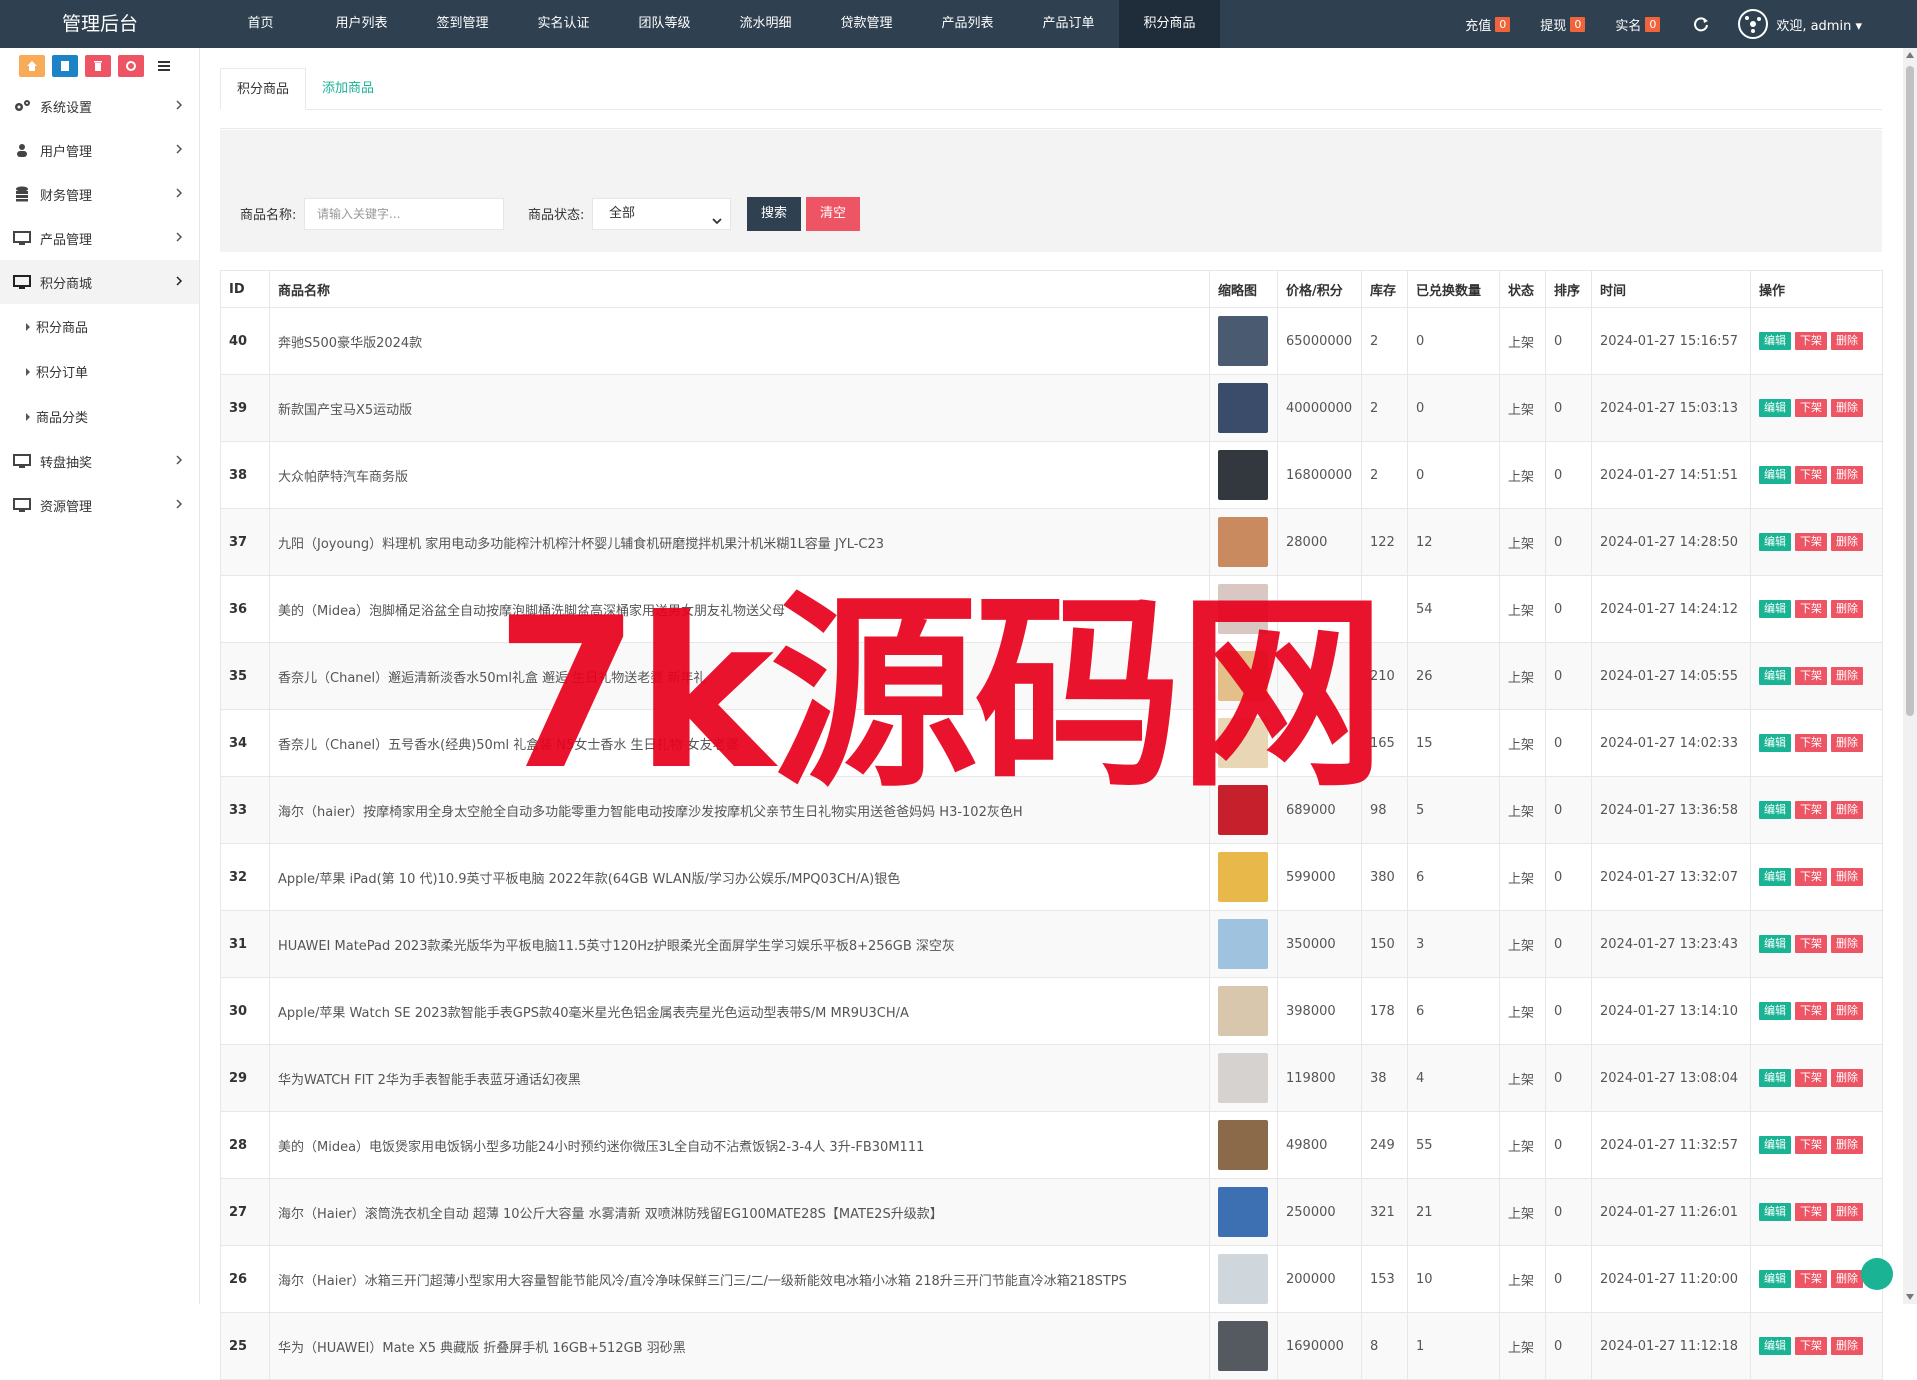  What do you see at coordinates (833, 214) in the screenshot?
I see `clear-button: 清空` at bounding box center [833, 214].